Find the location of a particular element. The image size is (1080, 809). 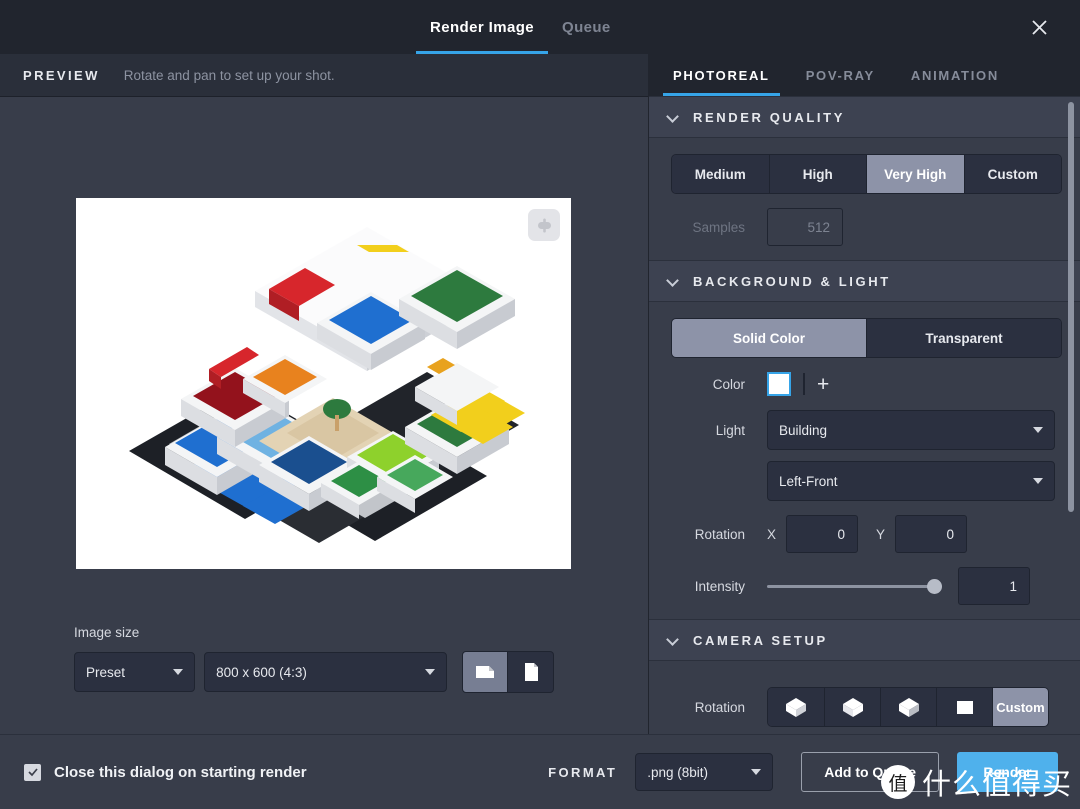

camera-preset-view-3-button is located at coordinates (908, 707).